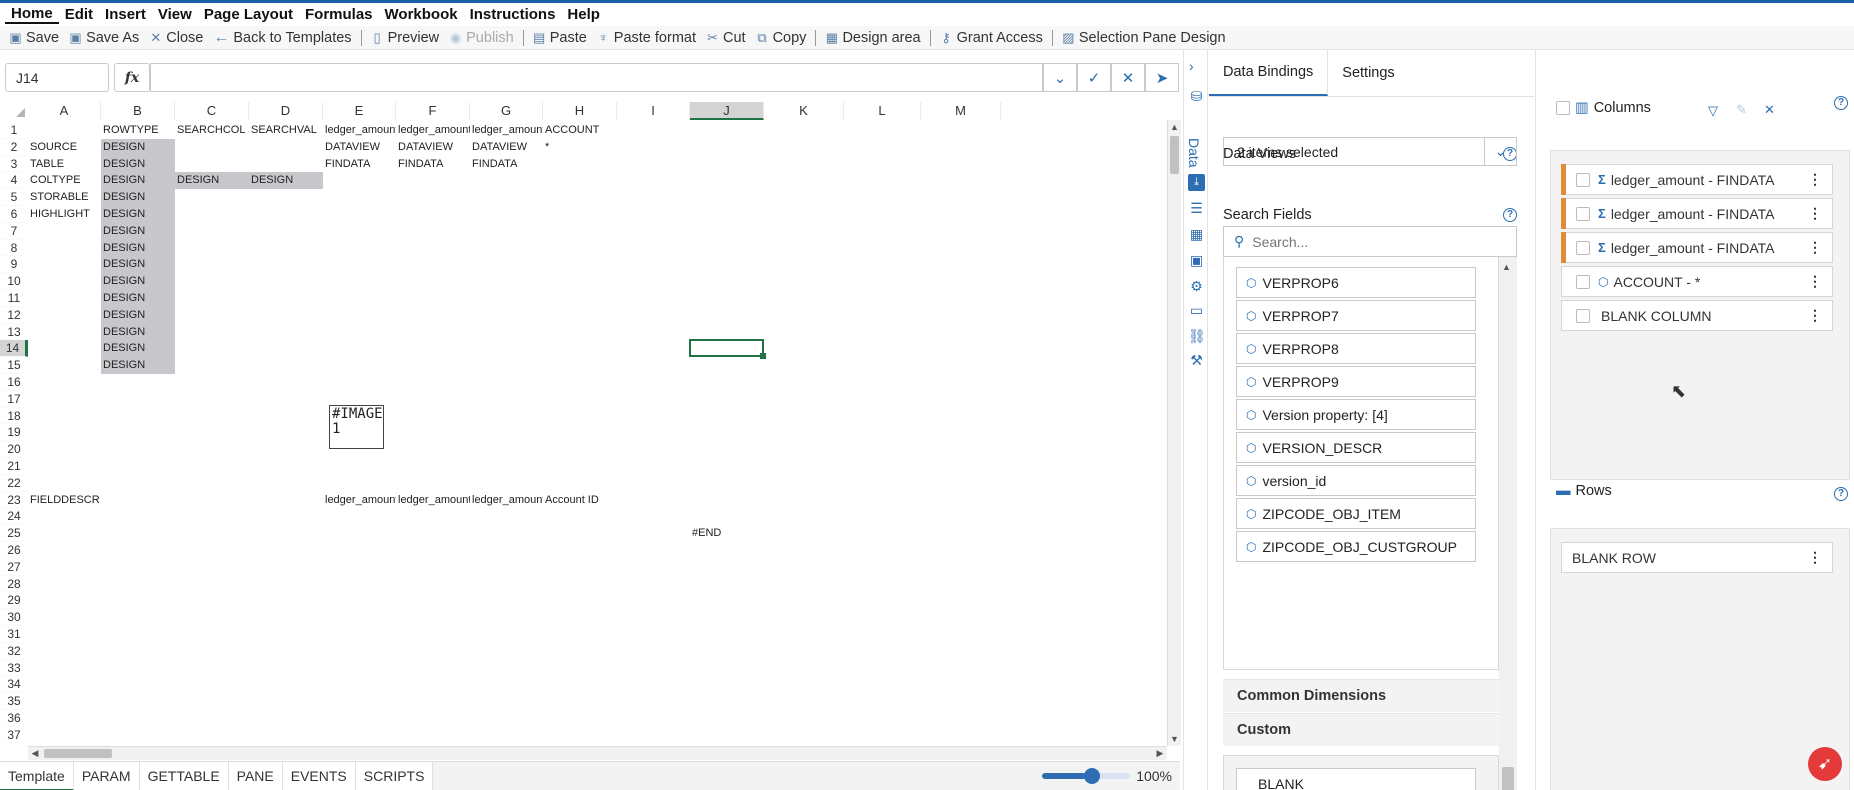 This screenshot has height=790, width=1854. What do you see at coordinates (14, 668) in the screenshot?
I see `row-header: 33` at bounding box center [14, 668].